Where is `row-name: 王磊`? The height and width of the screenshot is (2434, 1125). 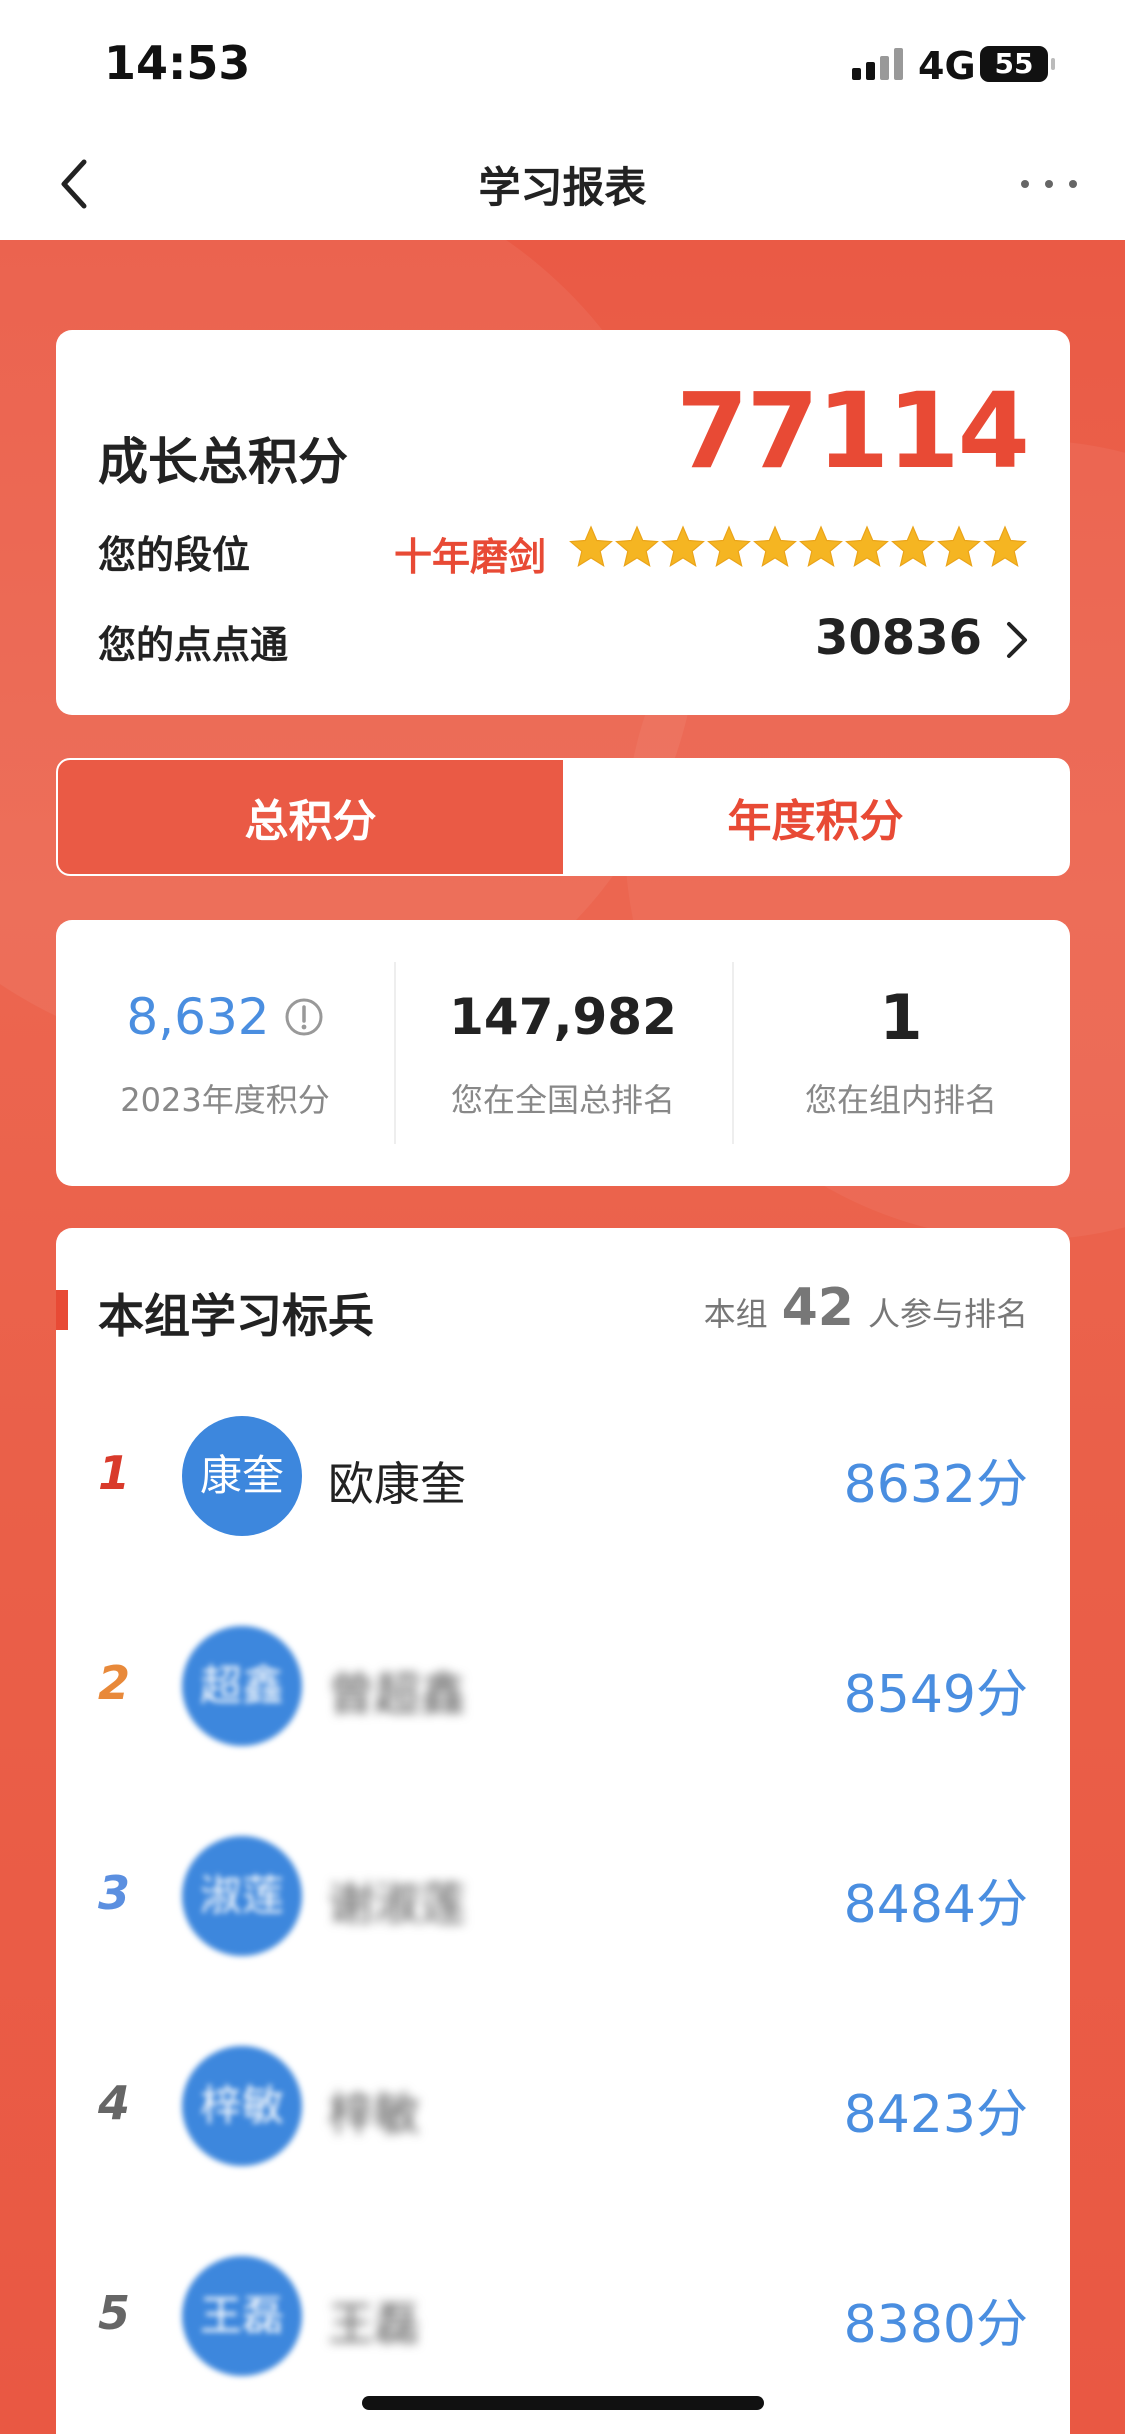 row-name: 王磊 is located at coordinates (374, 2324).